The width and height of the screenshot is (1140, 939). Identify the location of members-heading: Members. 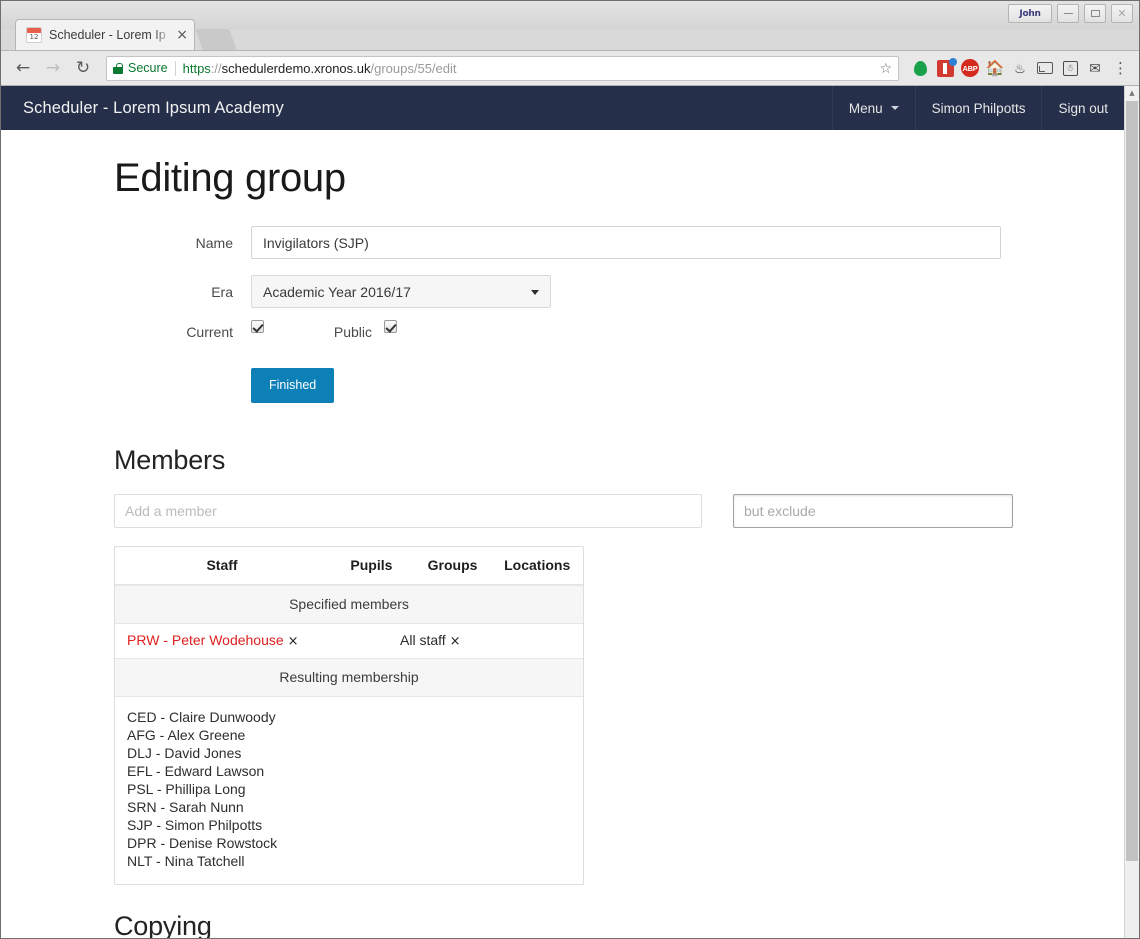
(170, 459).